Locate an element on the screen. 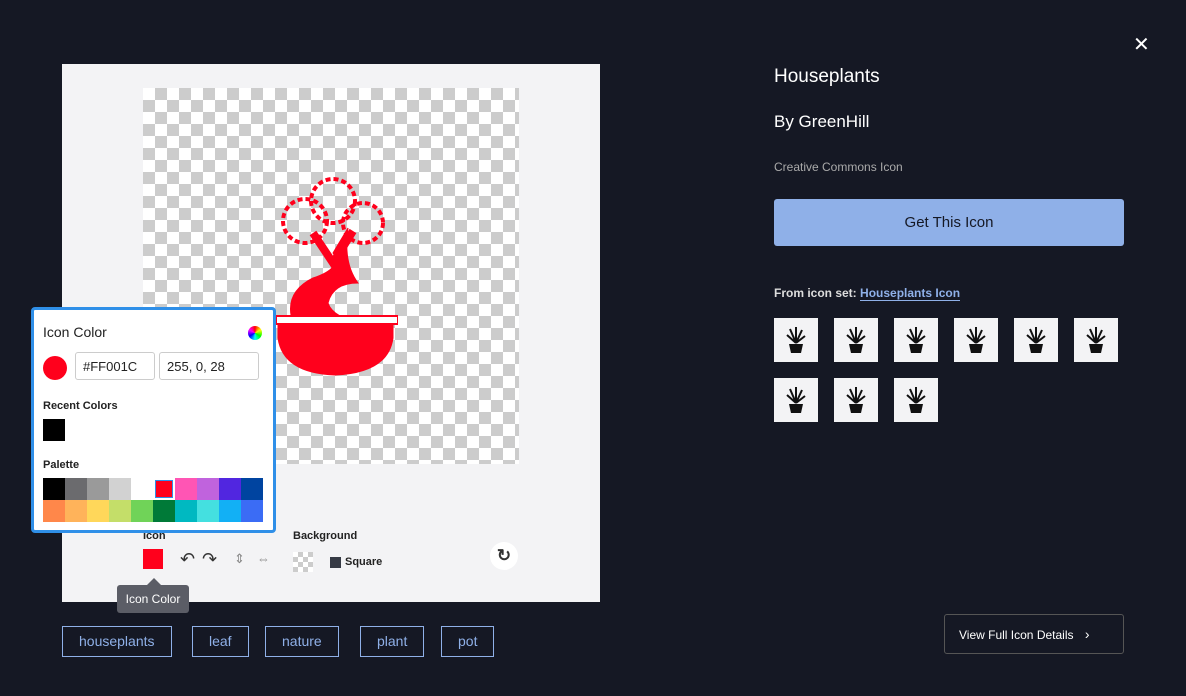 The width and height of the screenshot is (1186, 696). bonsai-icon is located at coordinates (336, 276).